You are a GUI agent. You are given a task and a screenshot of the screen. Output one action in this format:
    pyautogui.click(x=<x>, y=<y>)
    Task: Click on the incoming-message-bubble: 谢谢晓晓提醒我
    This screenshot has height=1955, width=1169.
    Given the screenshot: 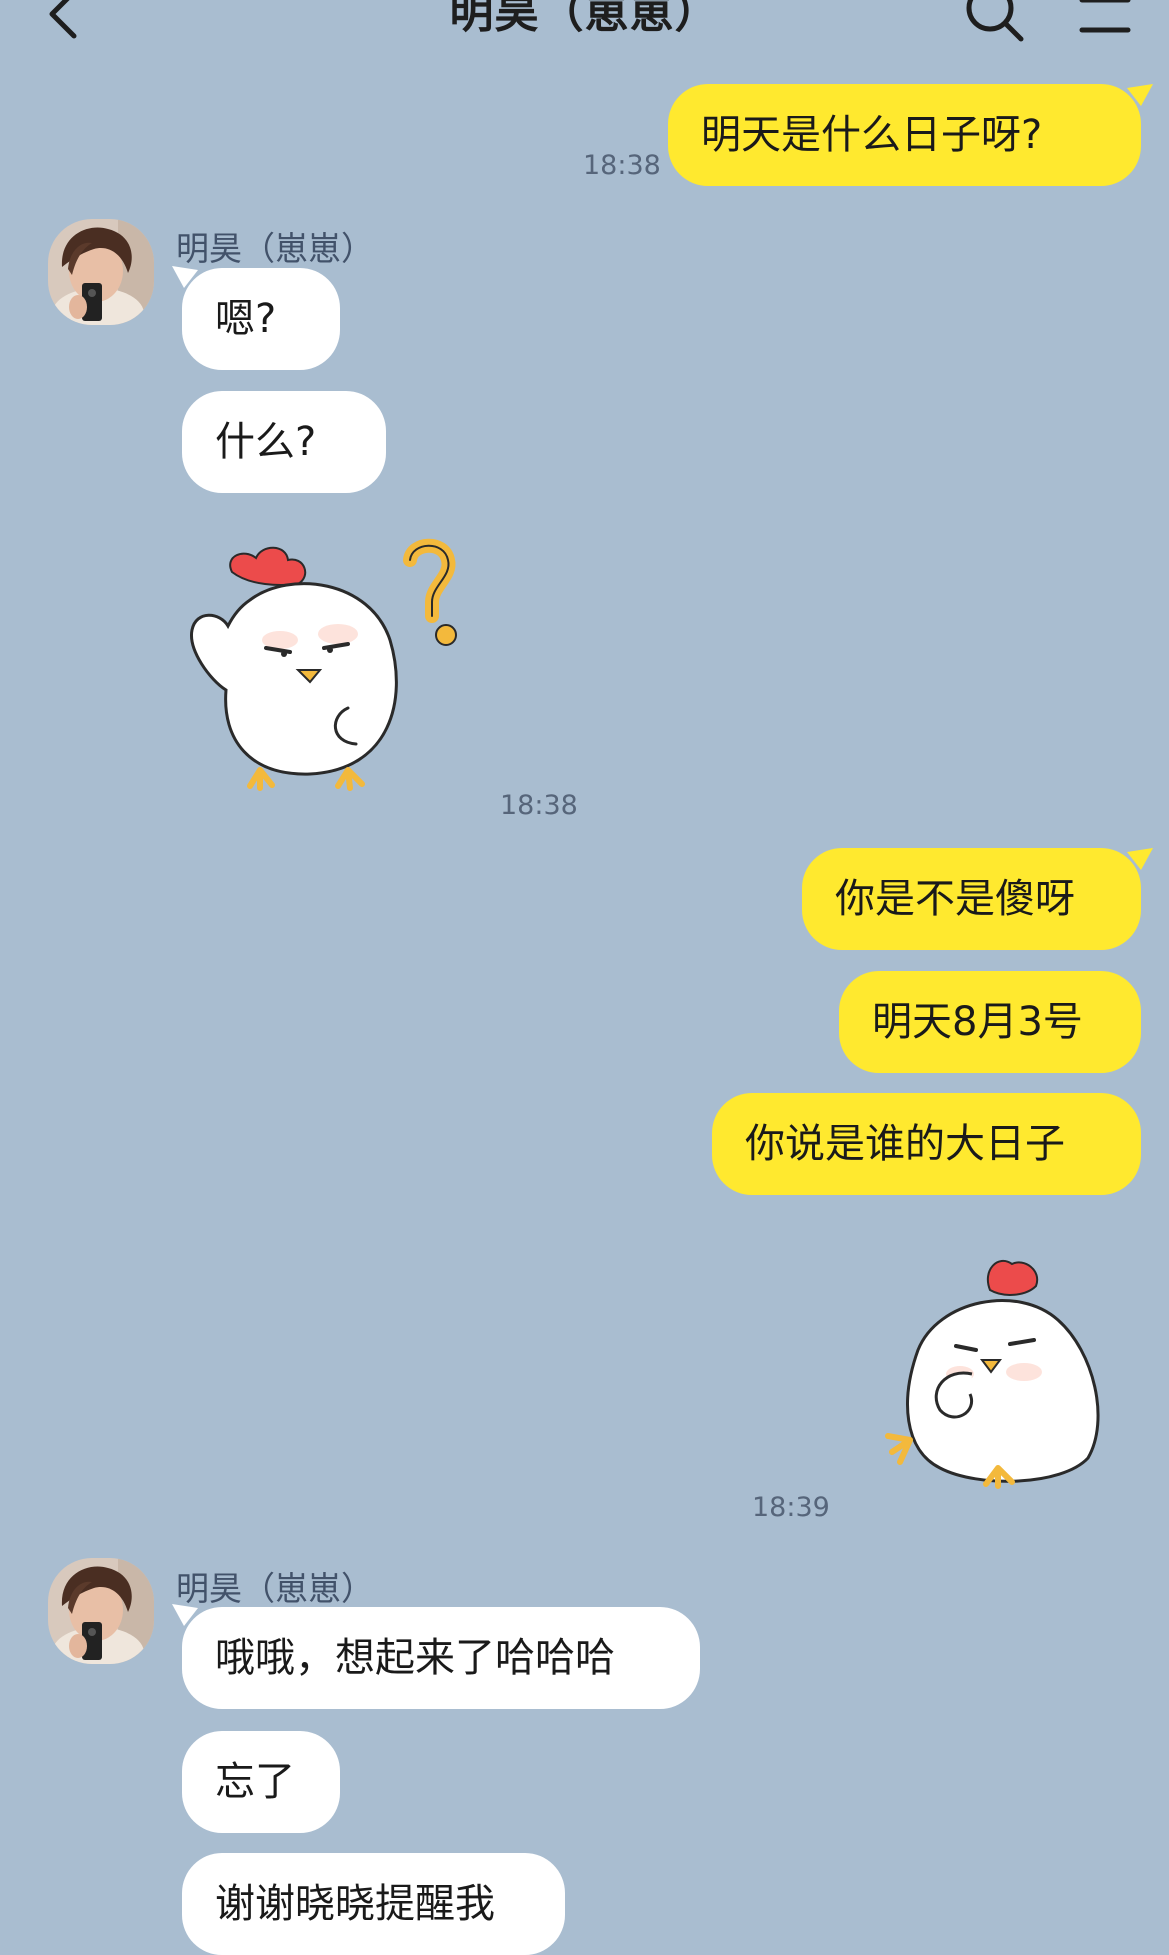 What is the action you would take?
    pyautogui.click(x=373, y=1904)
    